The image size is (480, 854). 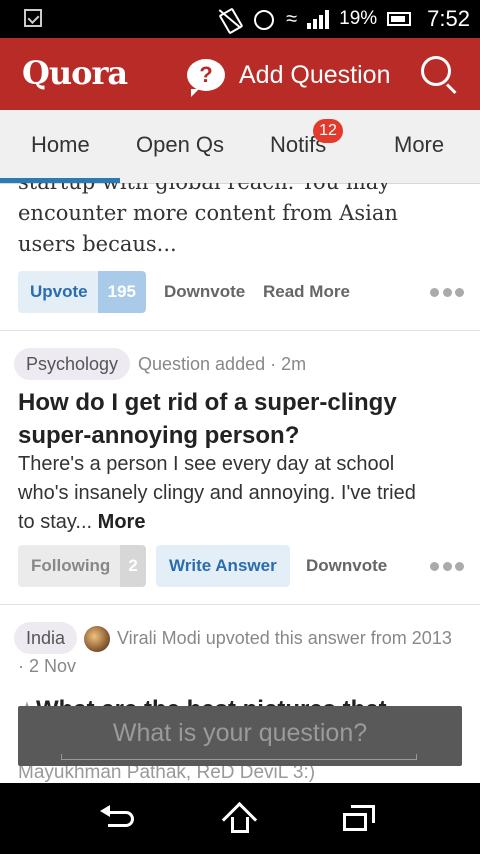 I want to click on status-icons: ≈ 19% 7:52, so click(x=344, y=19).